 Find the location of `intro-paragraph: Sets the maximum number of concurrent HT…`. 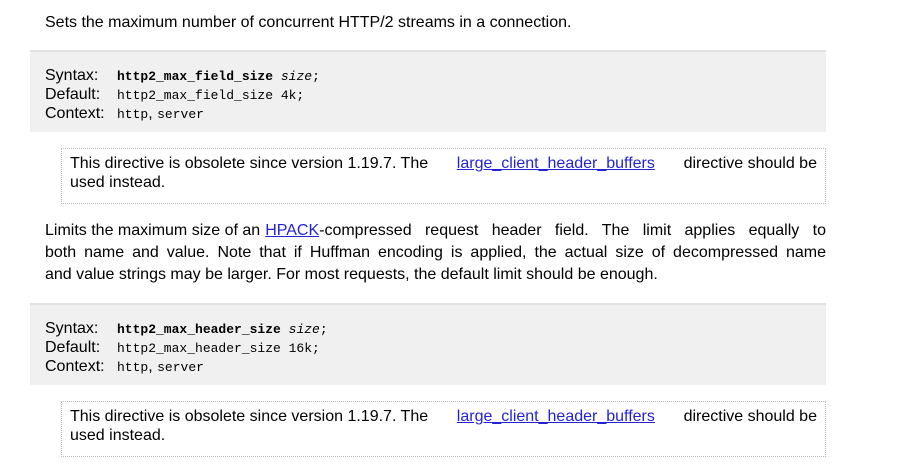

intro-paragraph: Sets the maximum number of concurrent HT… is located at coordinates (435, 23).